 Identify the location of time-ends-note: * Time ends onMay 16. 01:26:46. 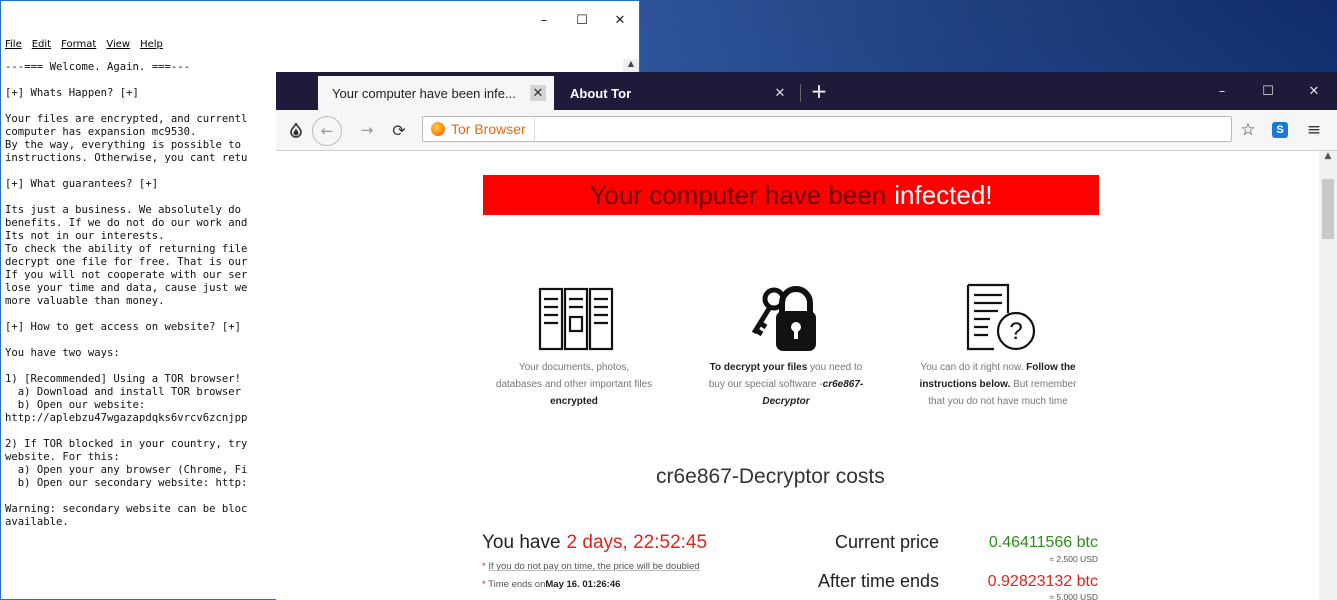
(551, 584).